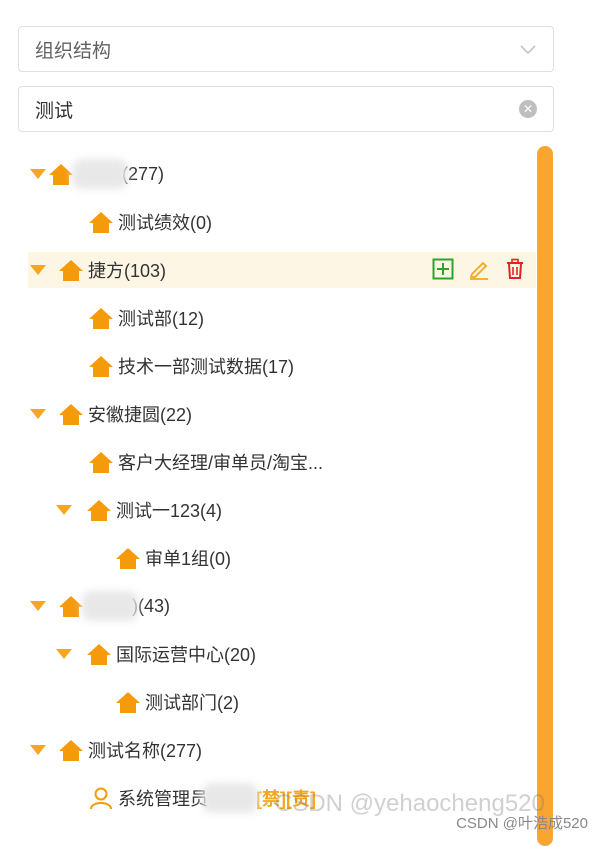 This screenshot has height=846, width=602. I want to click on tree-node: 测试部(12), so click(146, 318).